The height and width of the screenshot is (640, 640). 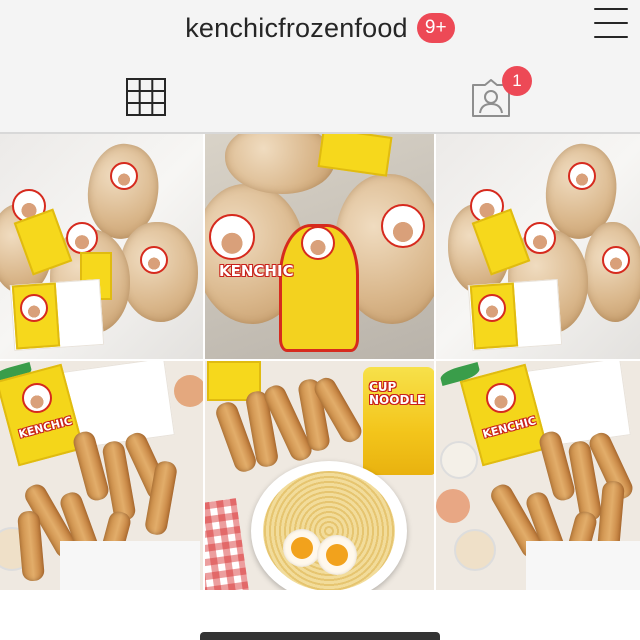 I want to click on profile-tabs: 1, so click(x=320, y=98).